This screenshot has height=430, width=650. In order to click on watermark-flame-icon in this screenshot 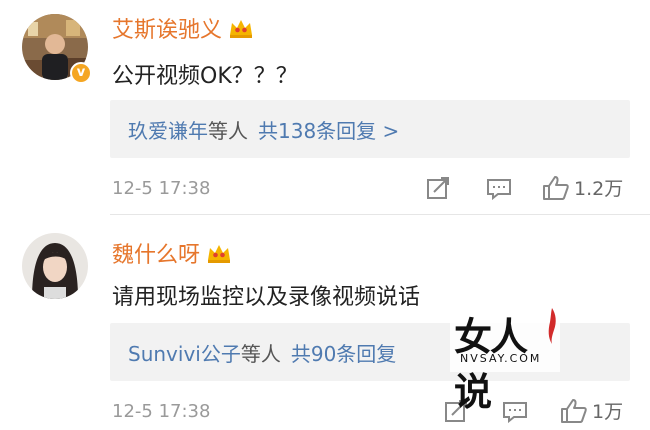, I will do `click(552, 326)`.